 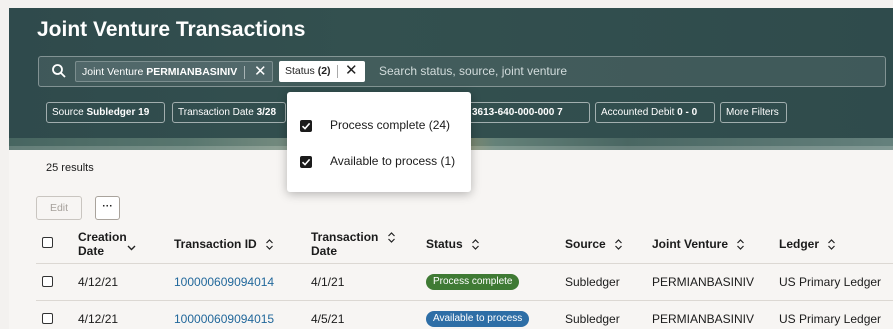 I want to click on filter-account-value: 3613-640-000-000, so click(x=513, y=112).